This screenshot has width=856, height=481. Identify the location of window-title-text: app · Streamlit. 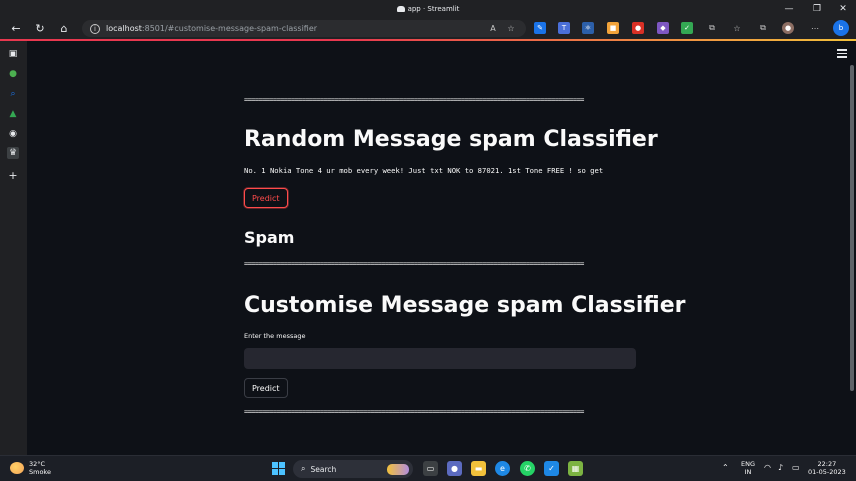
(433, 9).